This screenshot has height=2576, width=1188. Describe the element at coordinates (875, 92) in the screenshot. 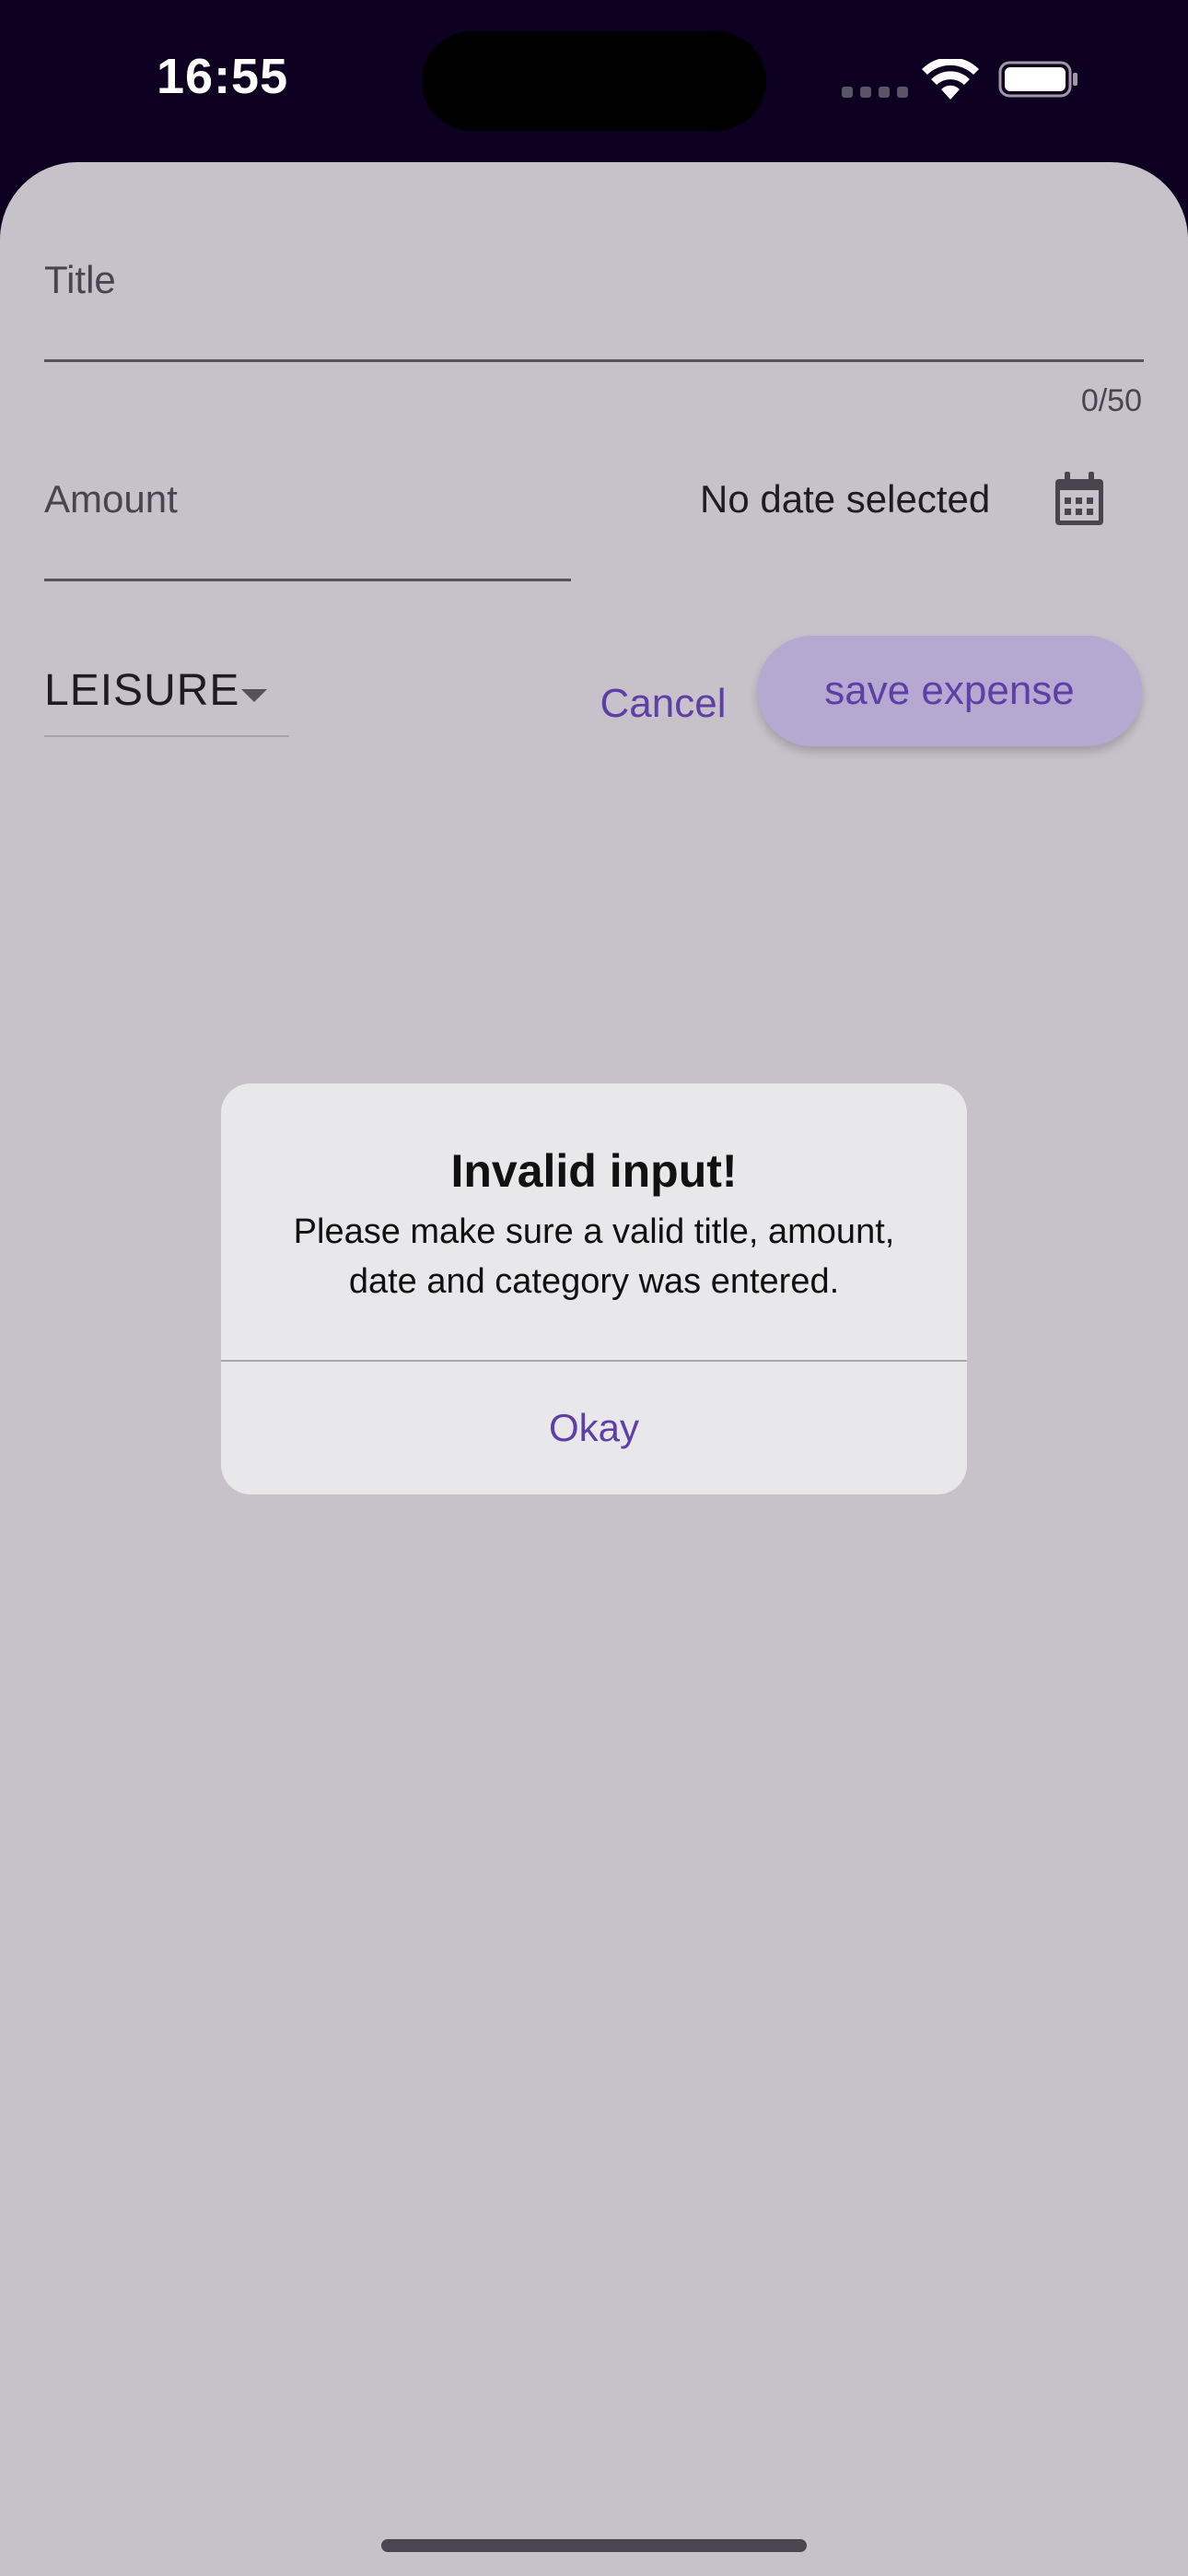

I see `signal-icon` at that location.